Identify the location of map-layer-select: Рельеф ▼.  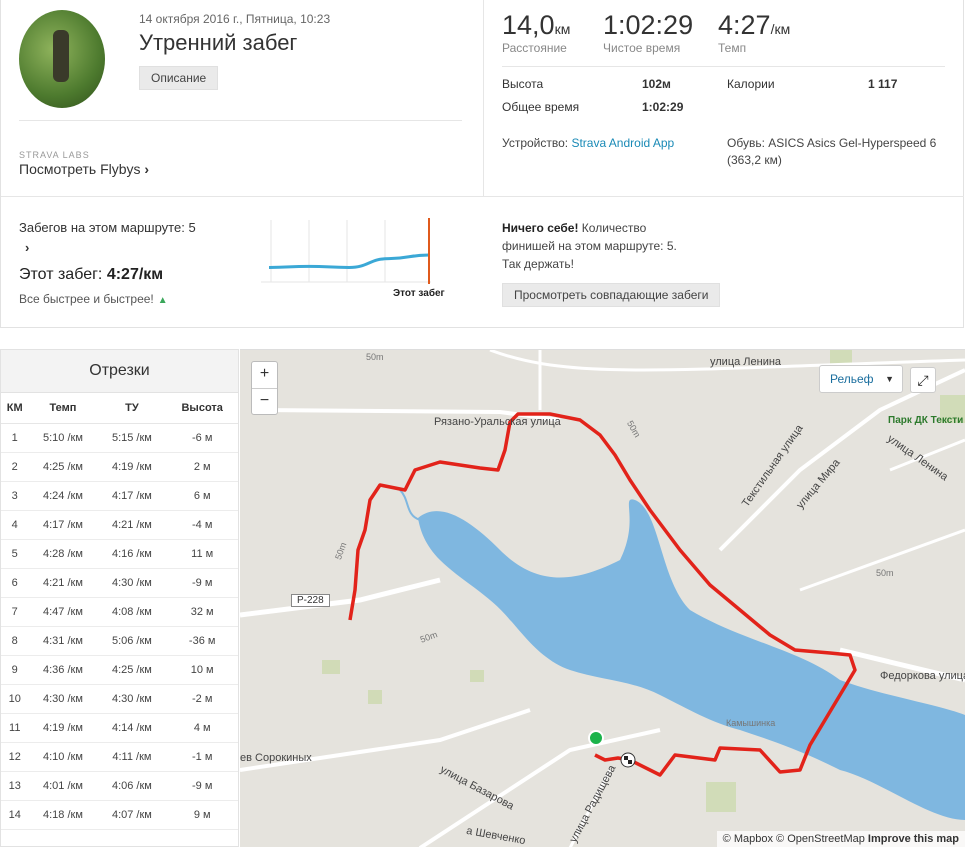
(861, 379).